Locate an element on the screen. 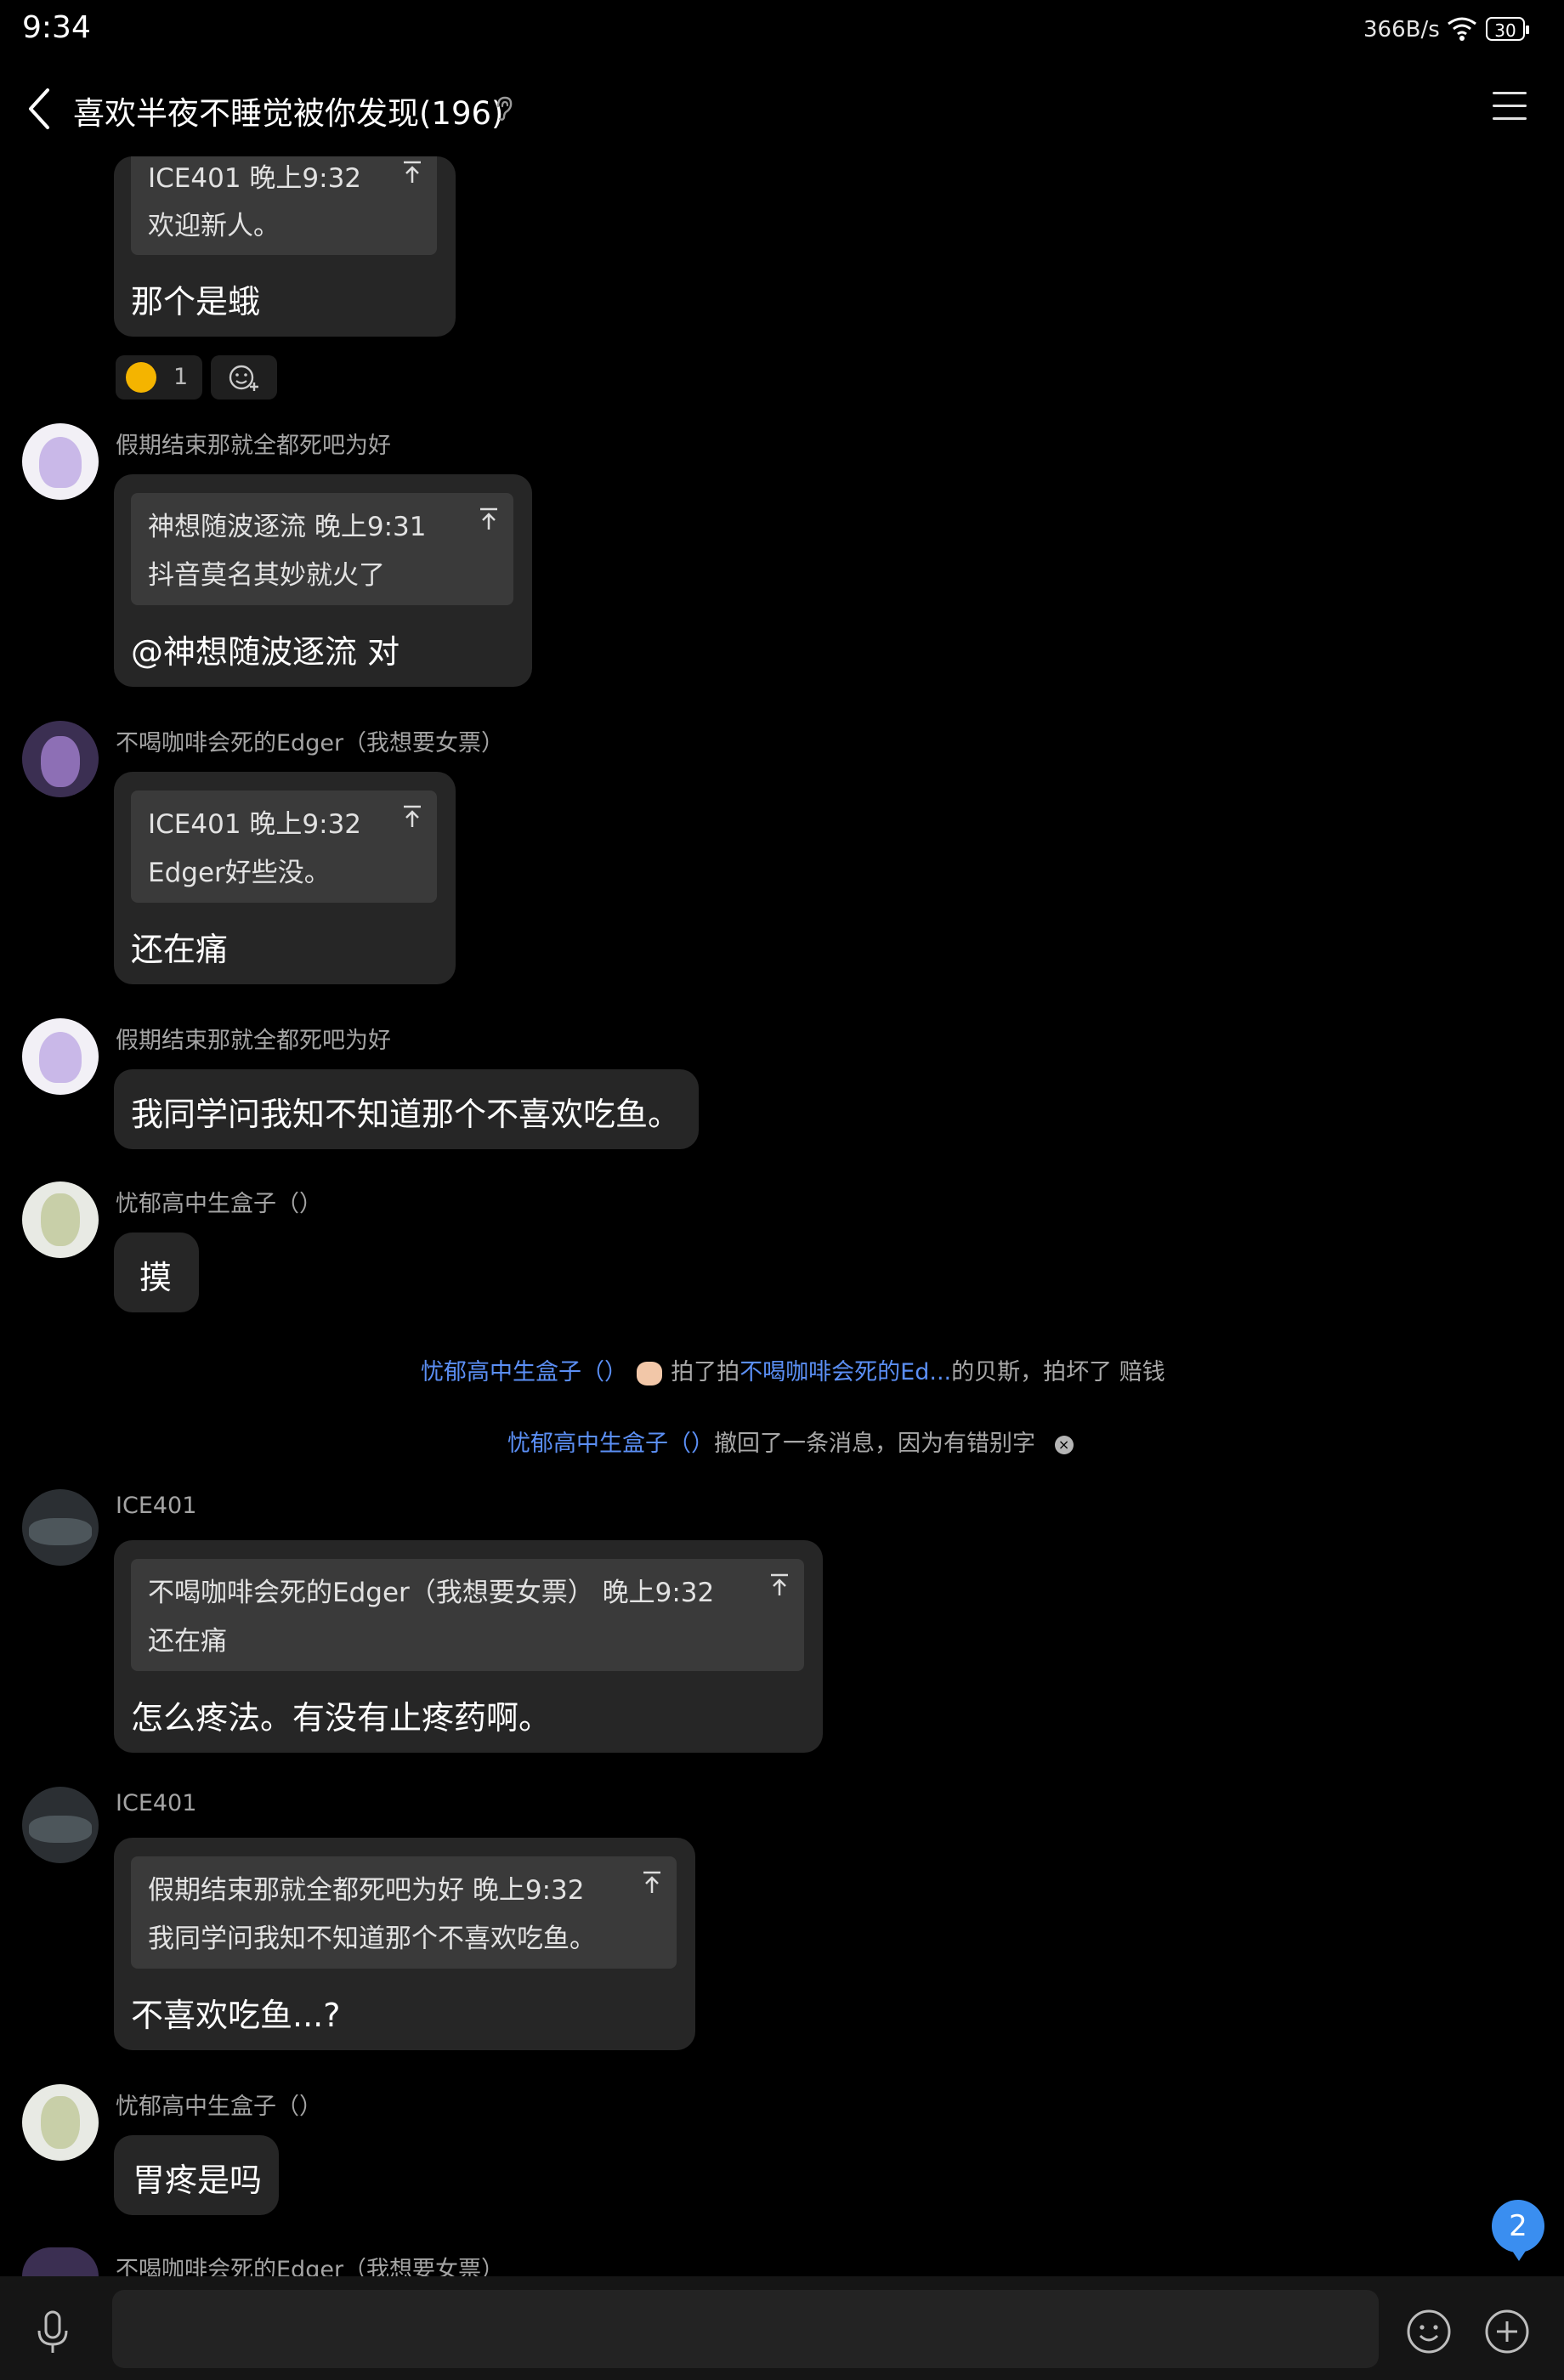 The width and height of the screenshot is (1564, 2380). quote-text: 欢迎新人。 is located at coordinates (214, 226).